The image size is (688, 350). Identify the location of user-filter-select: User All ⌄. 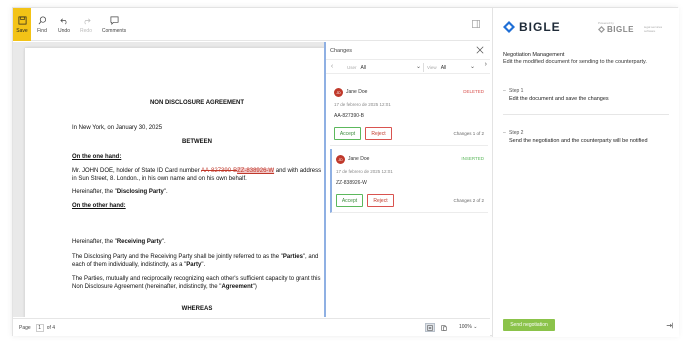
(384, 67).